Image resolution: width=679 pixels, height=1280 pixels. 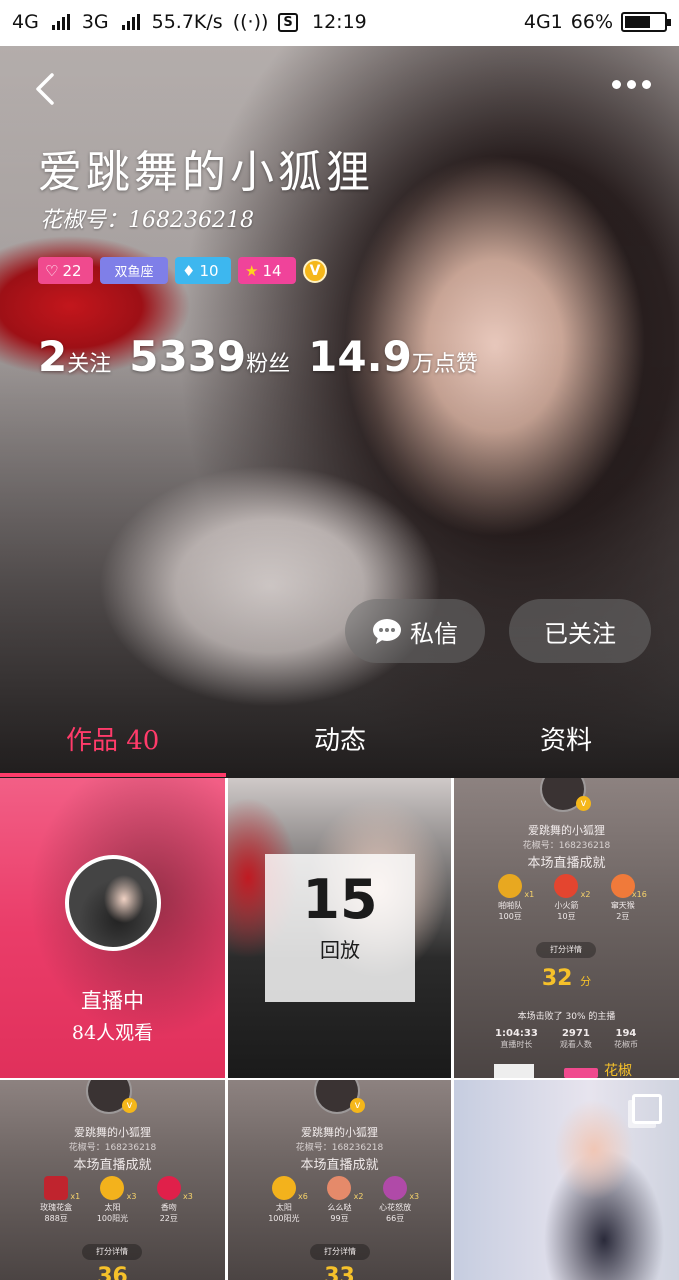 I want to click on gift-item: x3 香吻 22豆, so click(x=169, y=1200).